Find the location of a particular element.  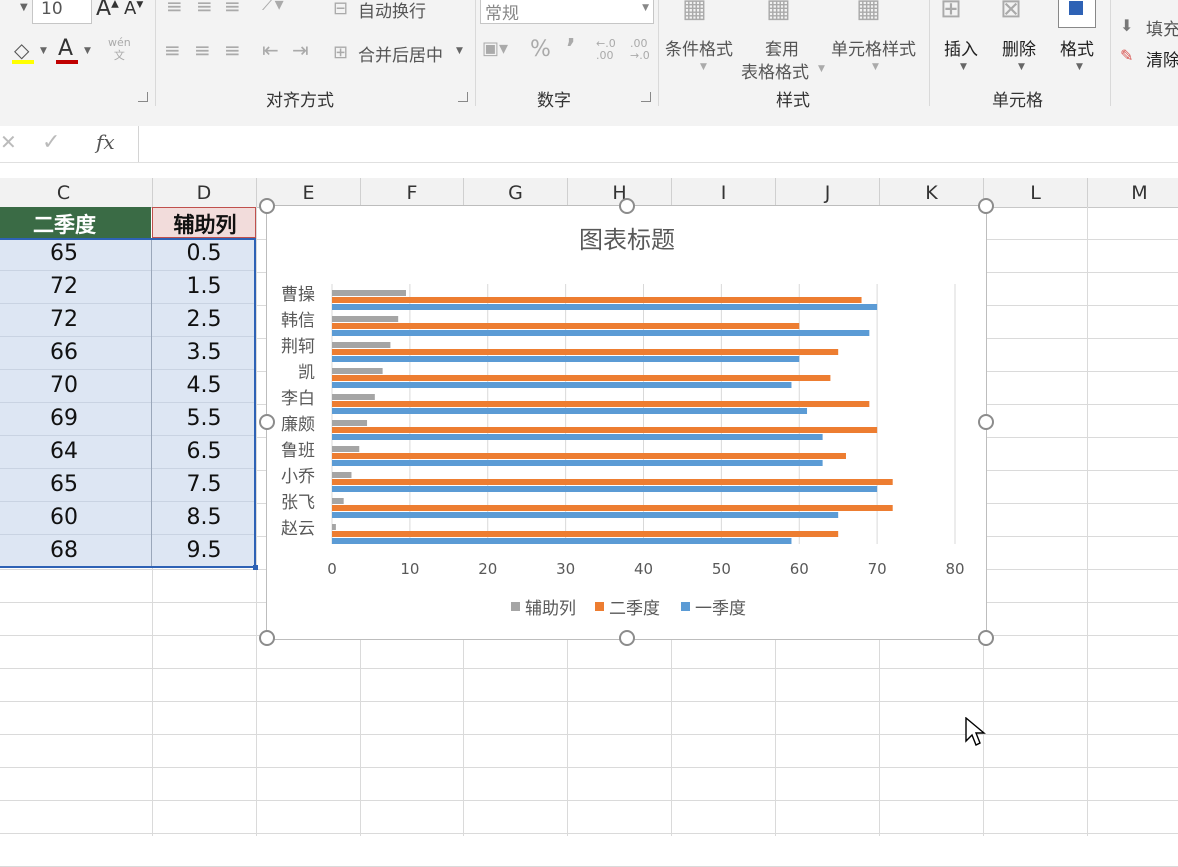

resize-handle-left is located at coordinates (267, 422).